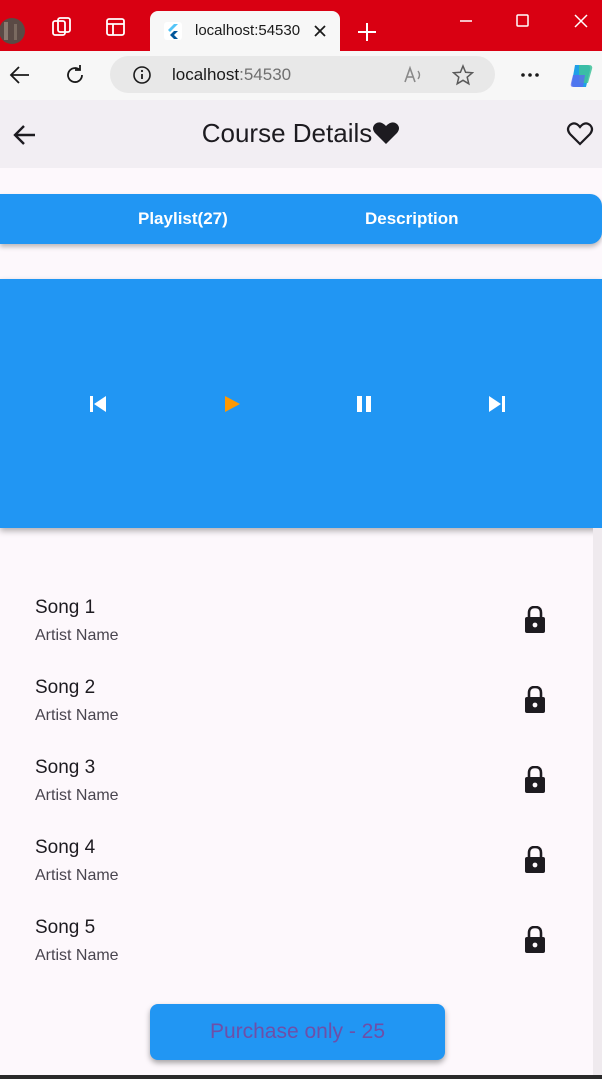  I want to click on song-title: Song 2, so click(65, 687).